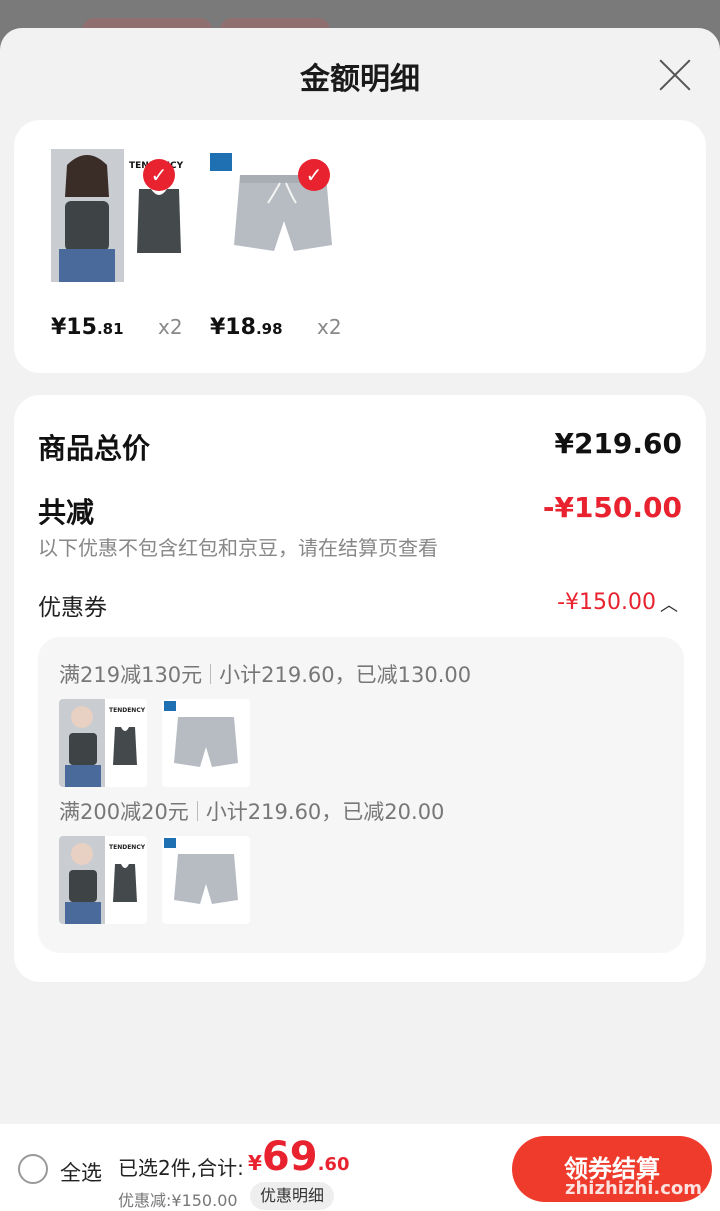 The image size is (720, 1211). Describe the element at coordinates (675, 75) in the screenshot. I see `close-icon` at that location.